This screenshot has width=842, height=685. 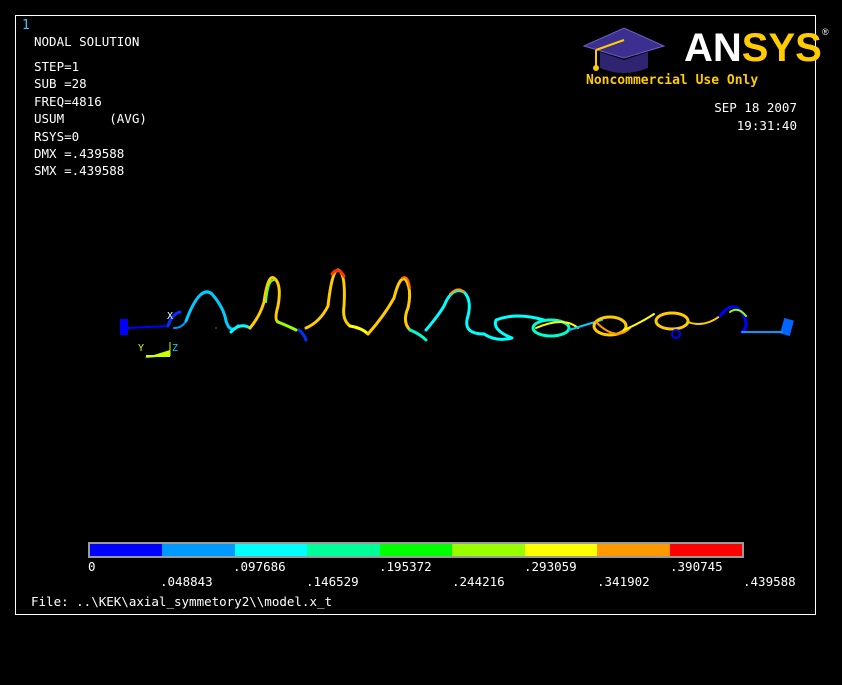 I want to click on axis-triad: Y Z X, so click(x=158, y=334).